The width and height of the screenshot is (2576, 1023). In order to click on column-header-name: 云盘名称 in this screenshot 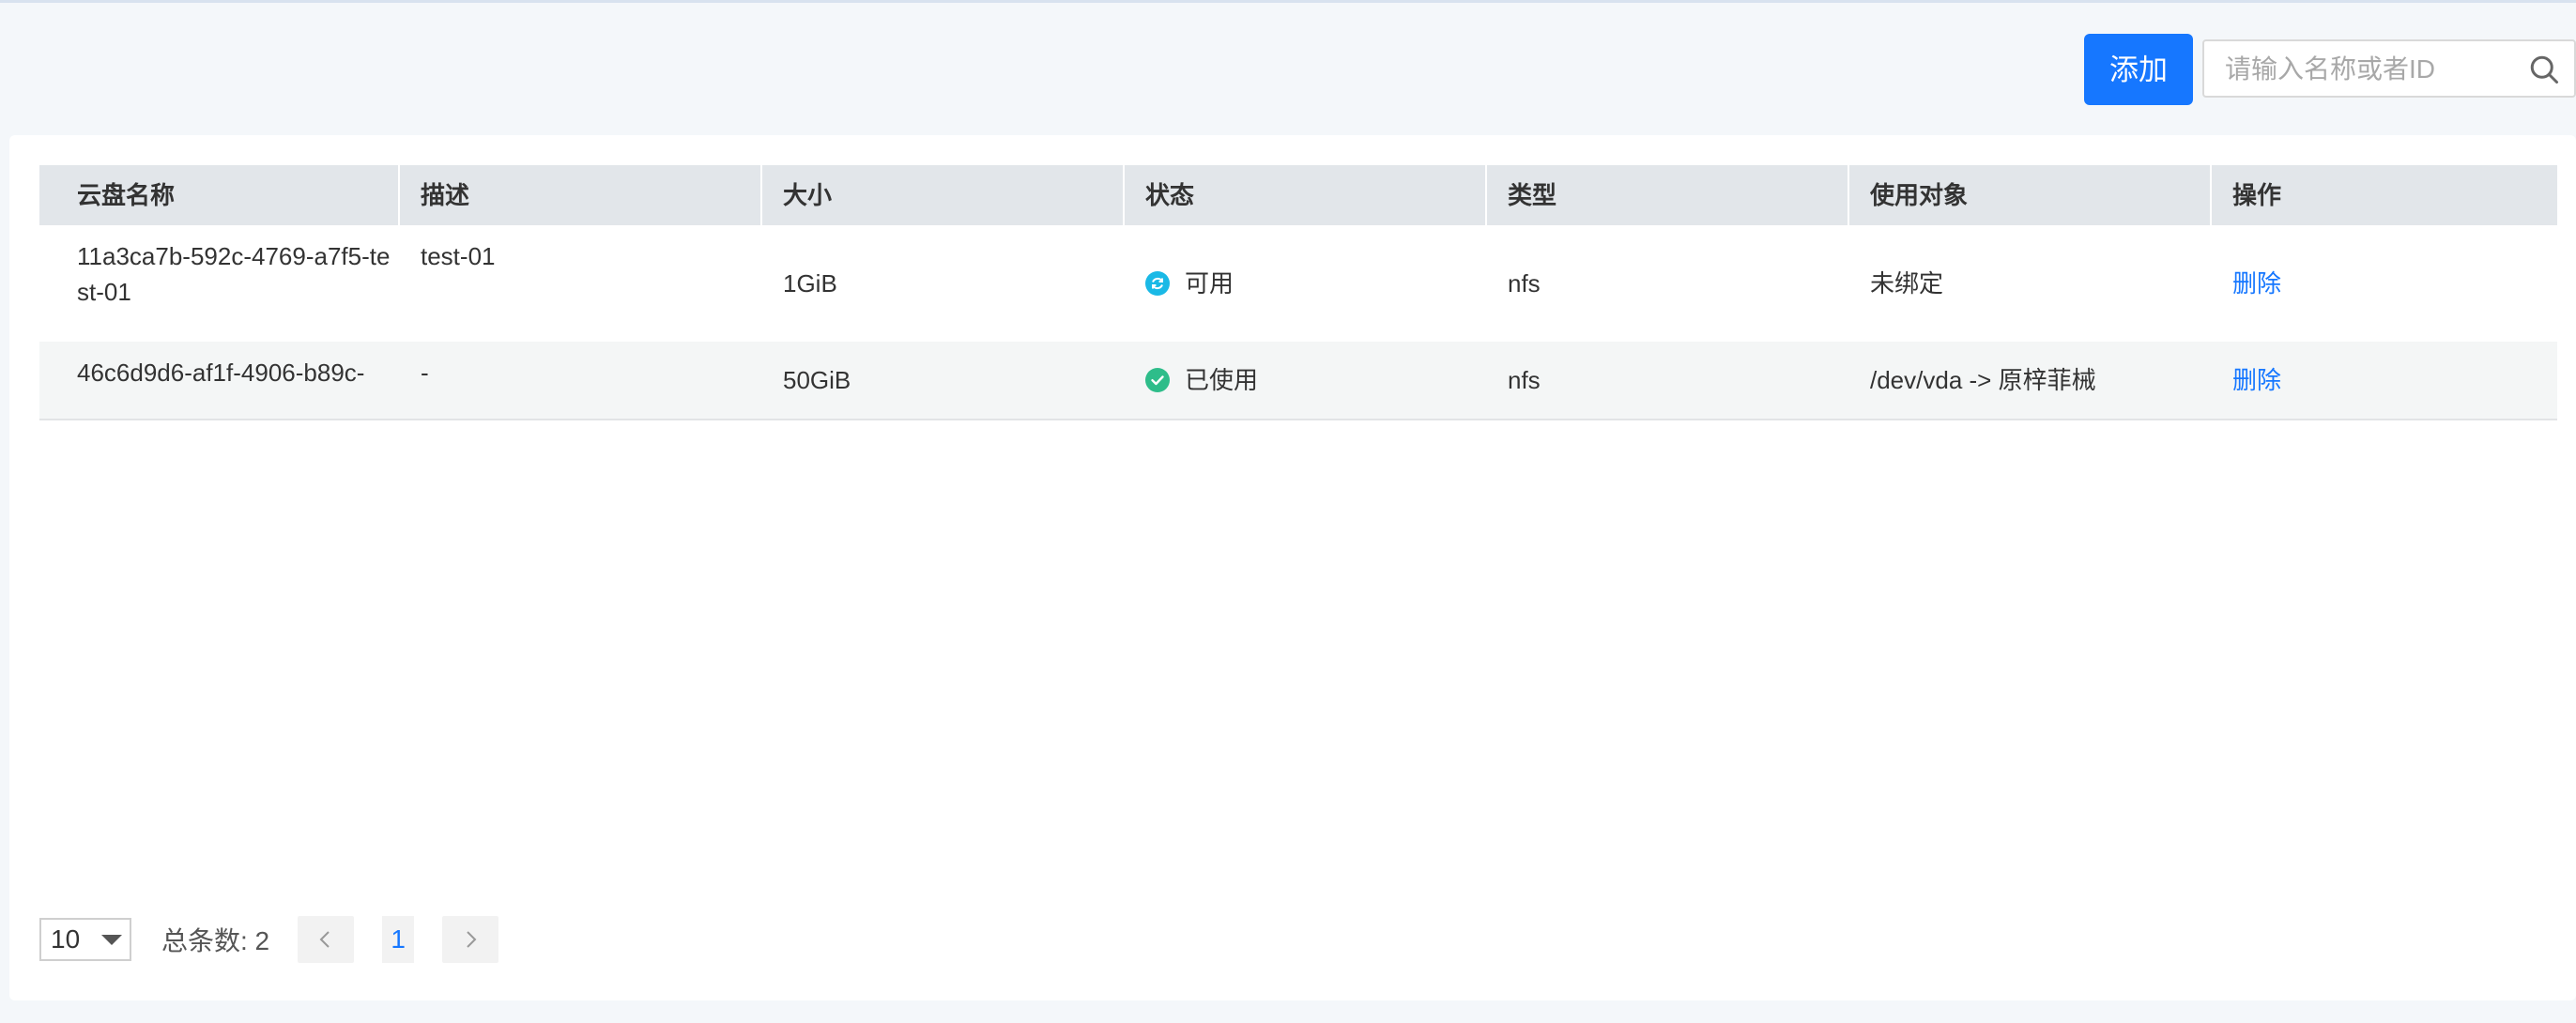, I will do `click(220, 195)`.